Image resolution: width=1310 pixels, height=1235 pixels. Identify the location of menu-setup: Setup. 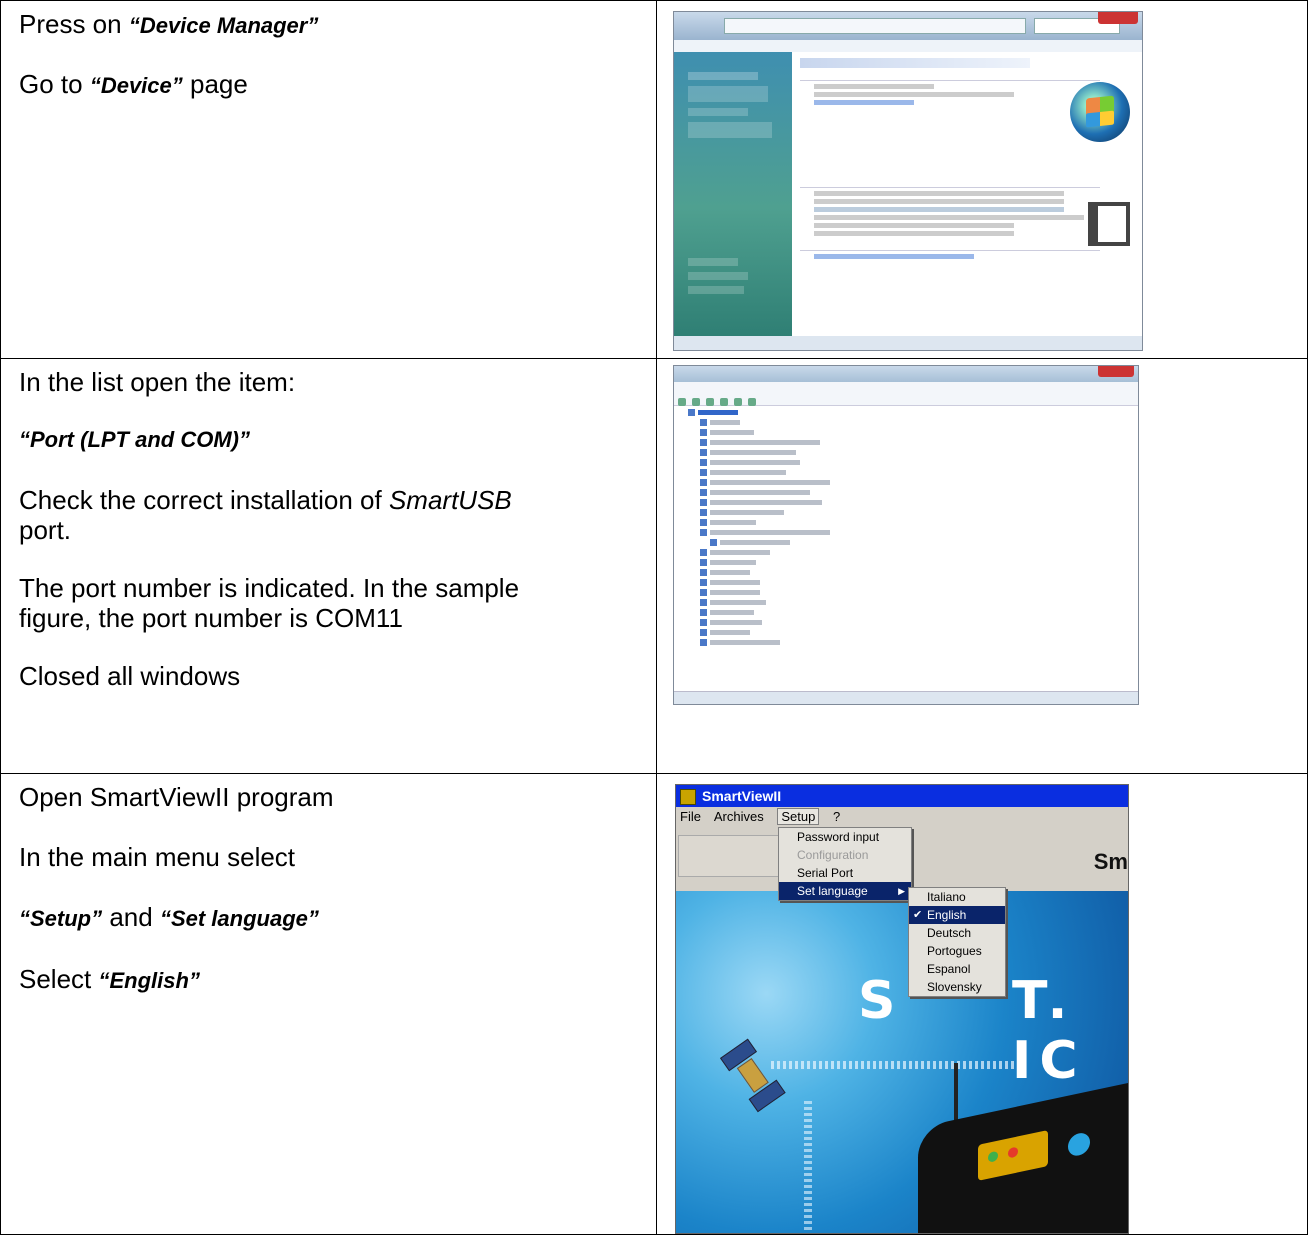
(798, 816).